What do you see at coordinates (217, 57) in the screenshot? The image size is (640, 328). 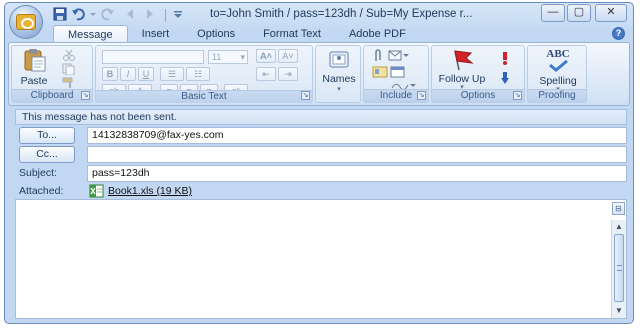 I see `font-size-value: 11` at bounding box center [217, 57].